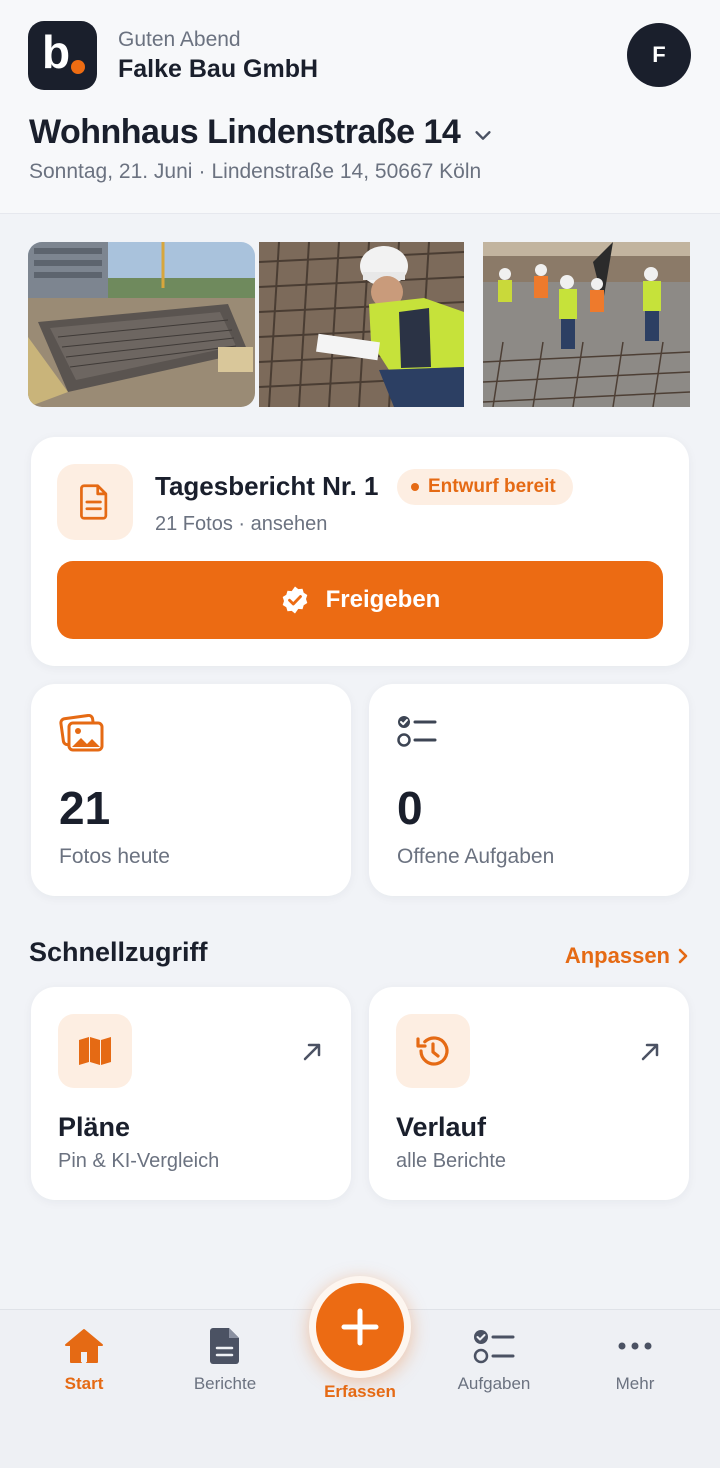  Describe the element at coordinates (218, 69) in the screenshot. I see `company-name: Falke Bau GmbH` at that location.